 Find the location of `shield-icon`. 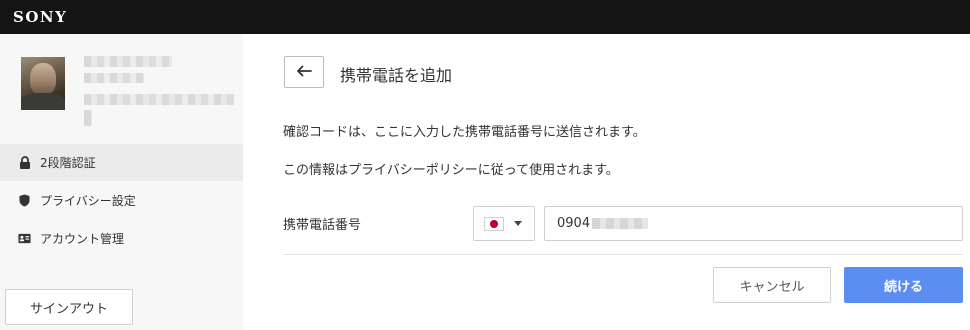

shield-icon is located at coordinates (24, 200).